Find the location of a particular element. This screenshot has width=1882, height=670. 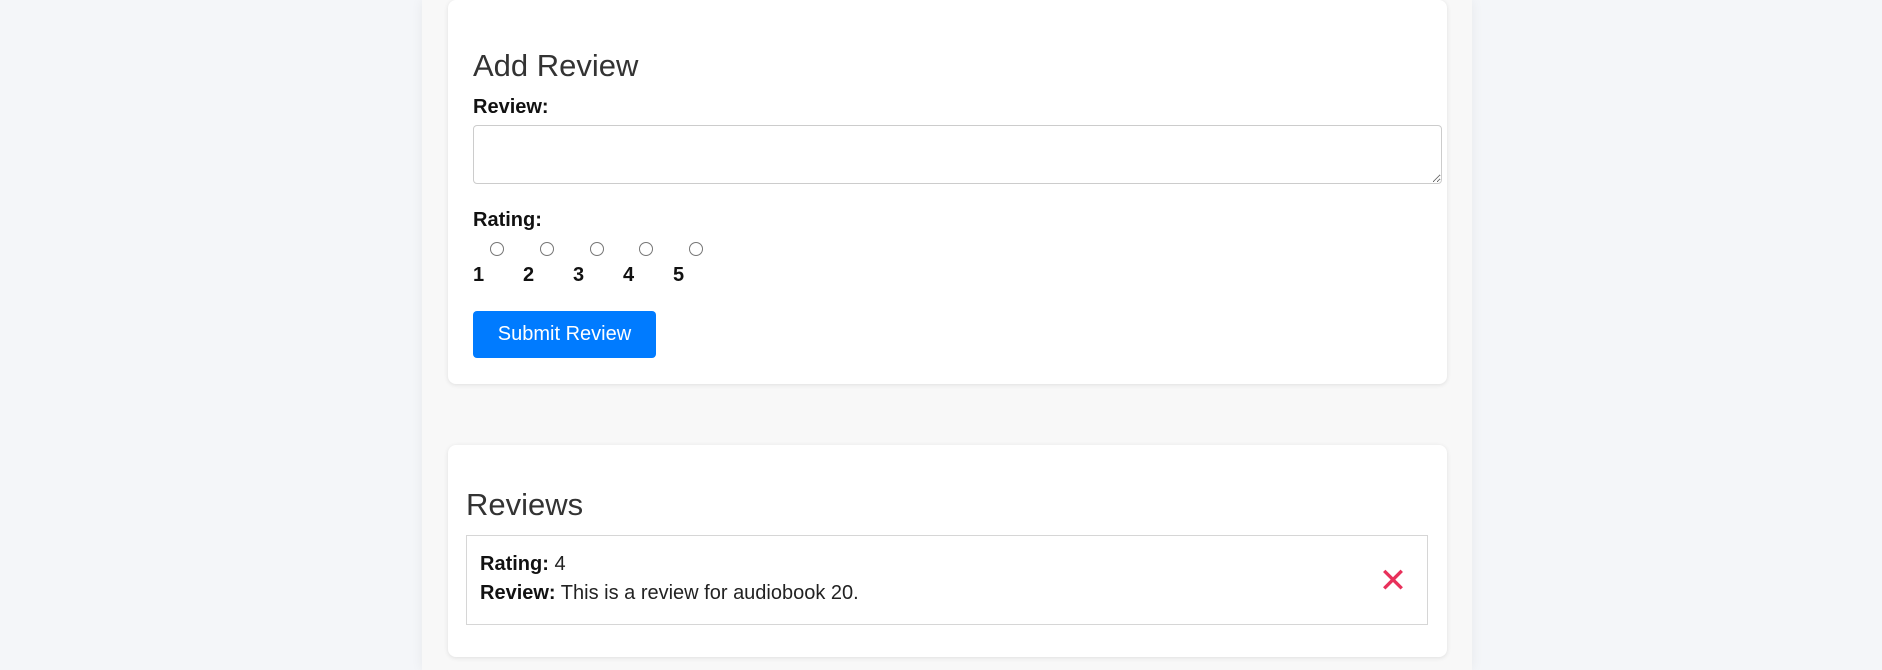

add-review-title: Add Review is located at coordinates (556, 65).